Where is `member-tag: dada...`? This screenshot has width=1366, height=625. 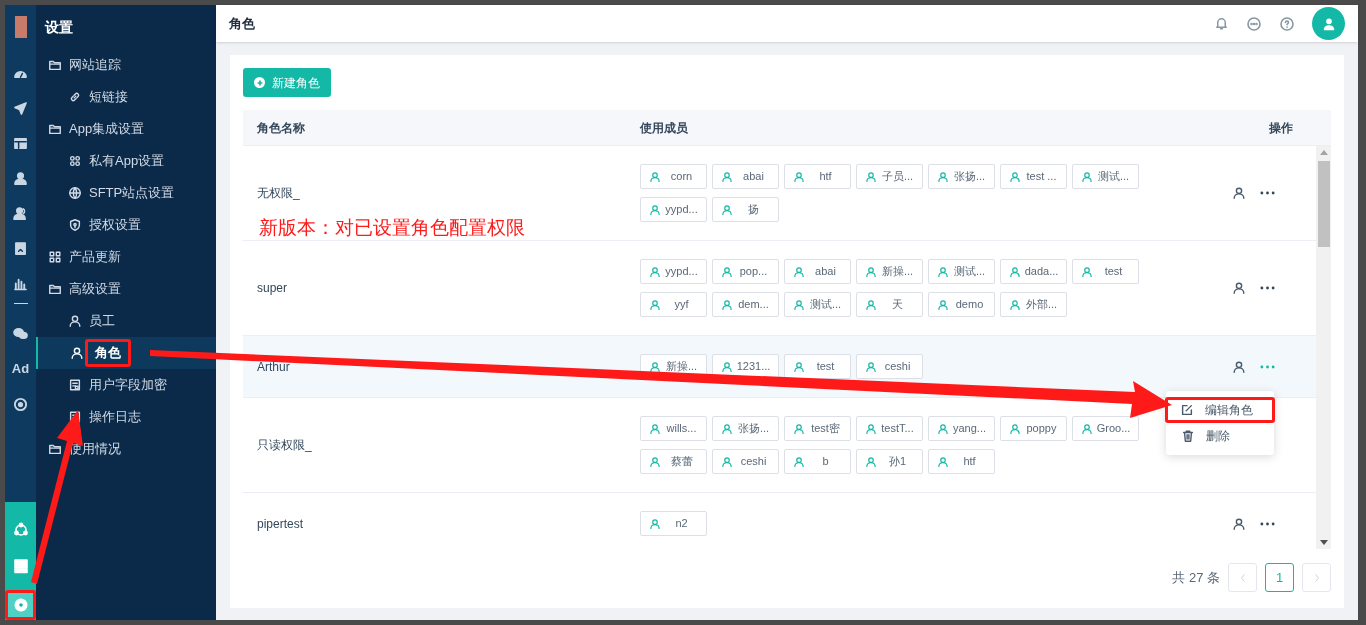
member-tag: dada... is located at coordinates (1033, 271).